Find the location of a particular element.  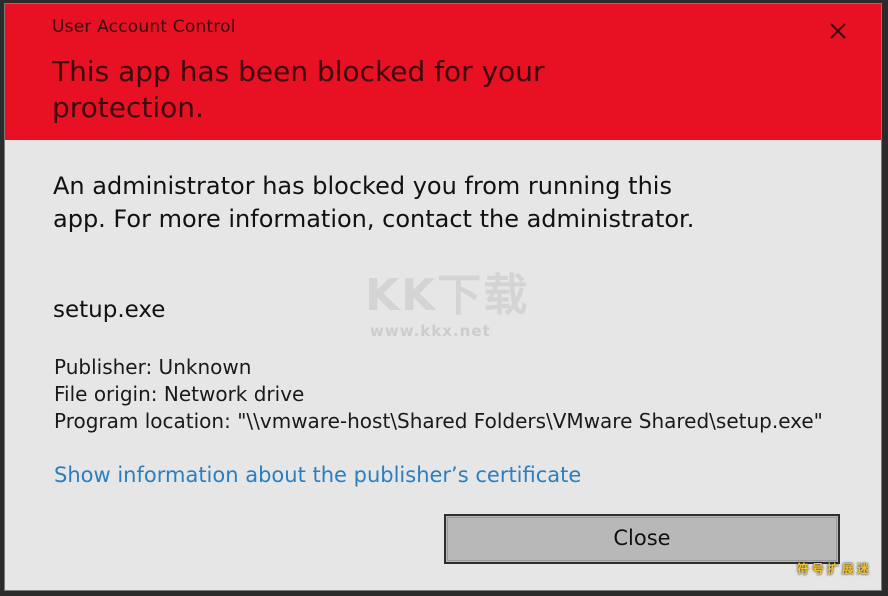

file-name: setup.exe is located at coordinates (109, 310).